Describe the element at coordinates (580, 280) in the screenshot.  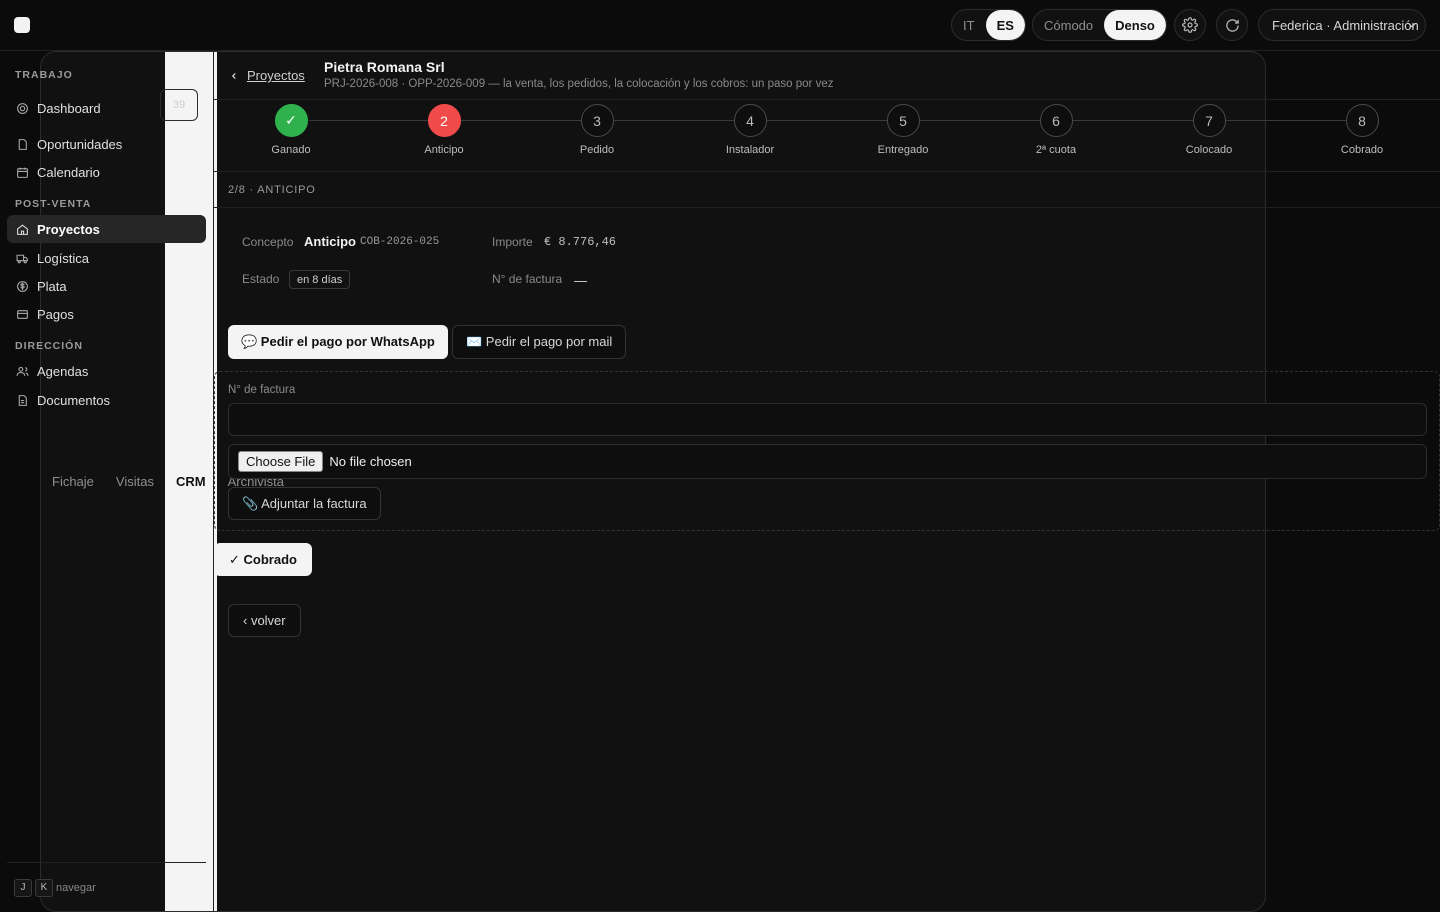
I see `invoice-number-value: —` at that location.